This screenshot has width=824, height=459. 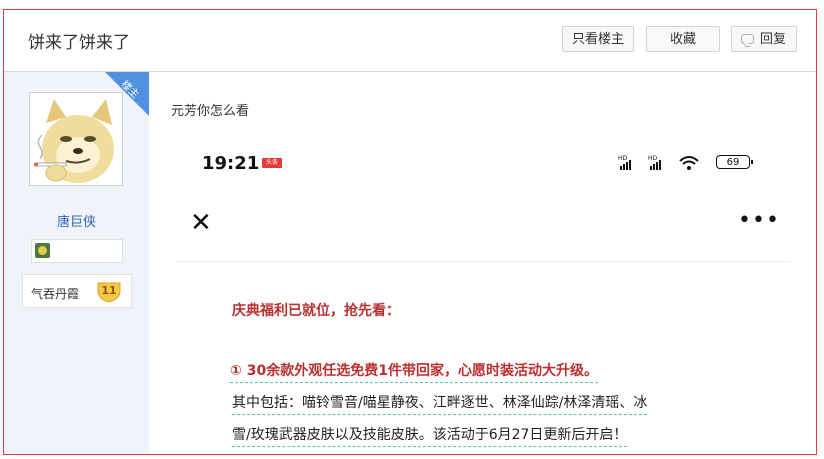 I want to click on post-text: 元芳你怎么看, so click(x=210, y=111).